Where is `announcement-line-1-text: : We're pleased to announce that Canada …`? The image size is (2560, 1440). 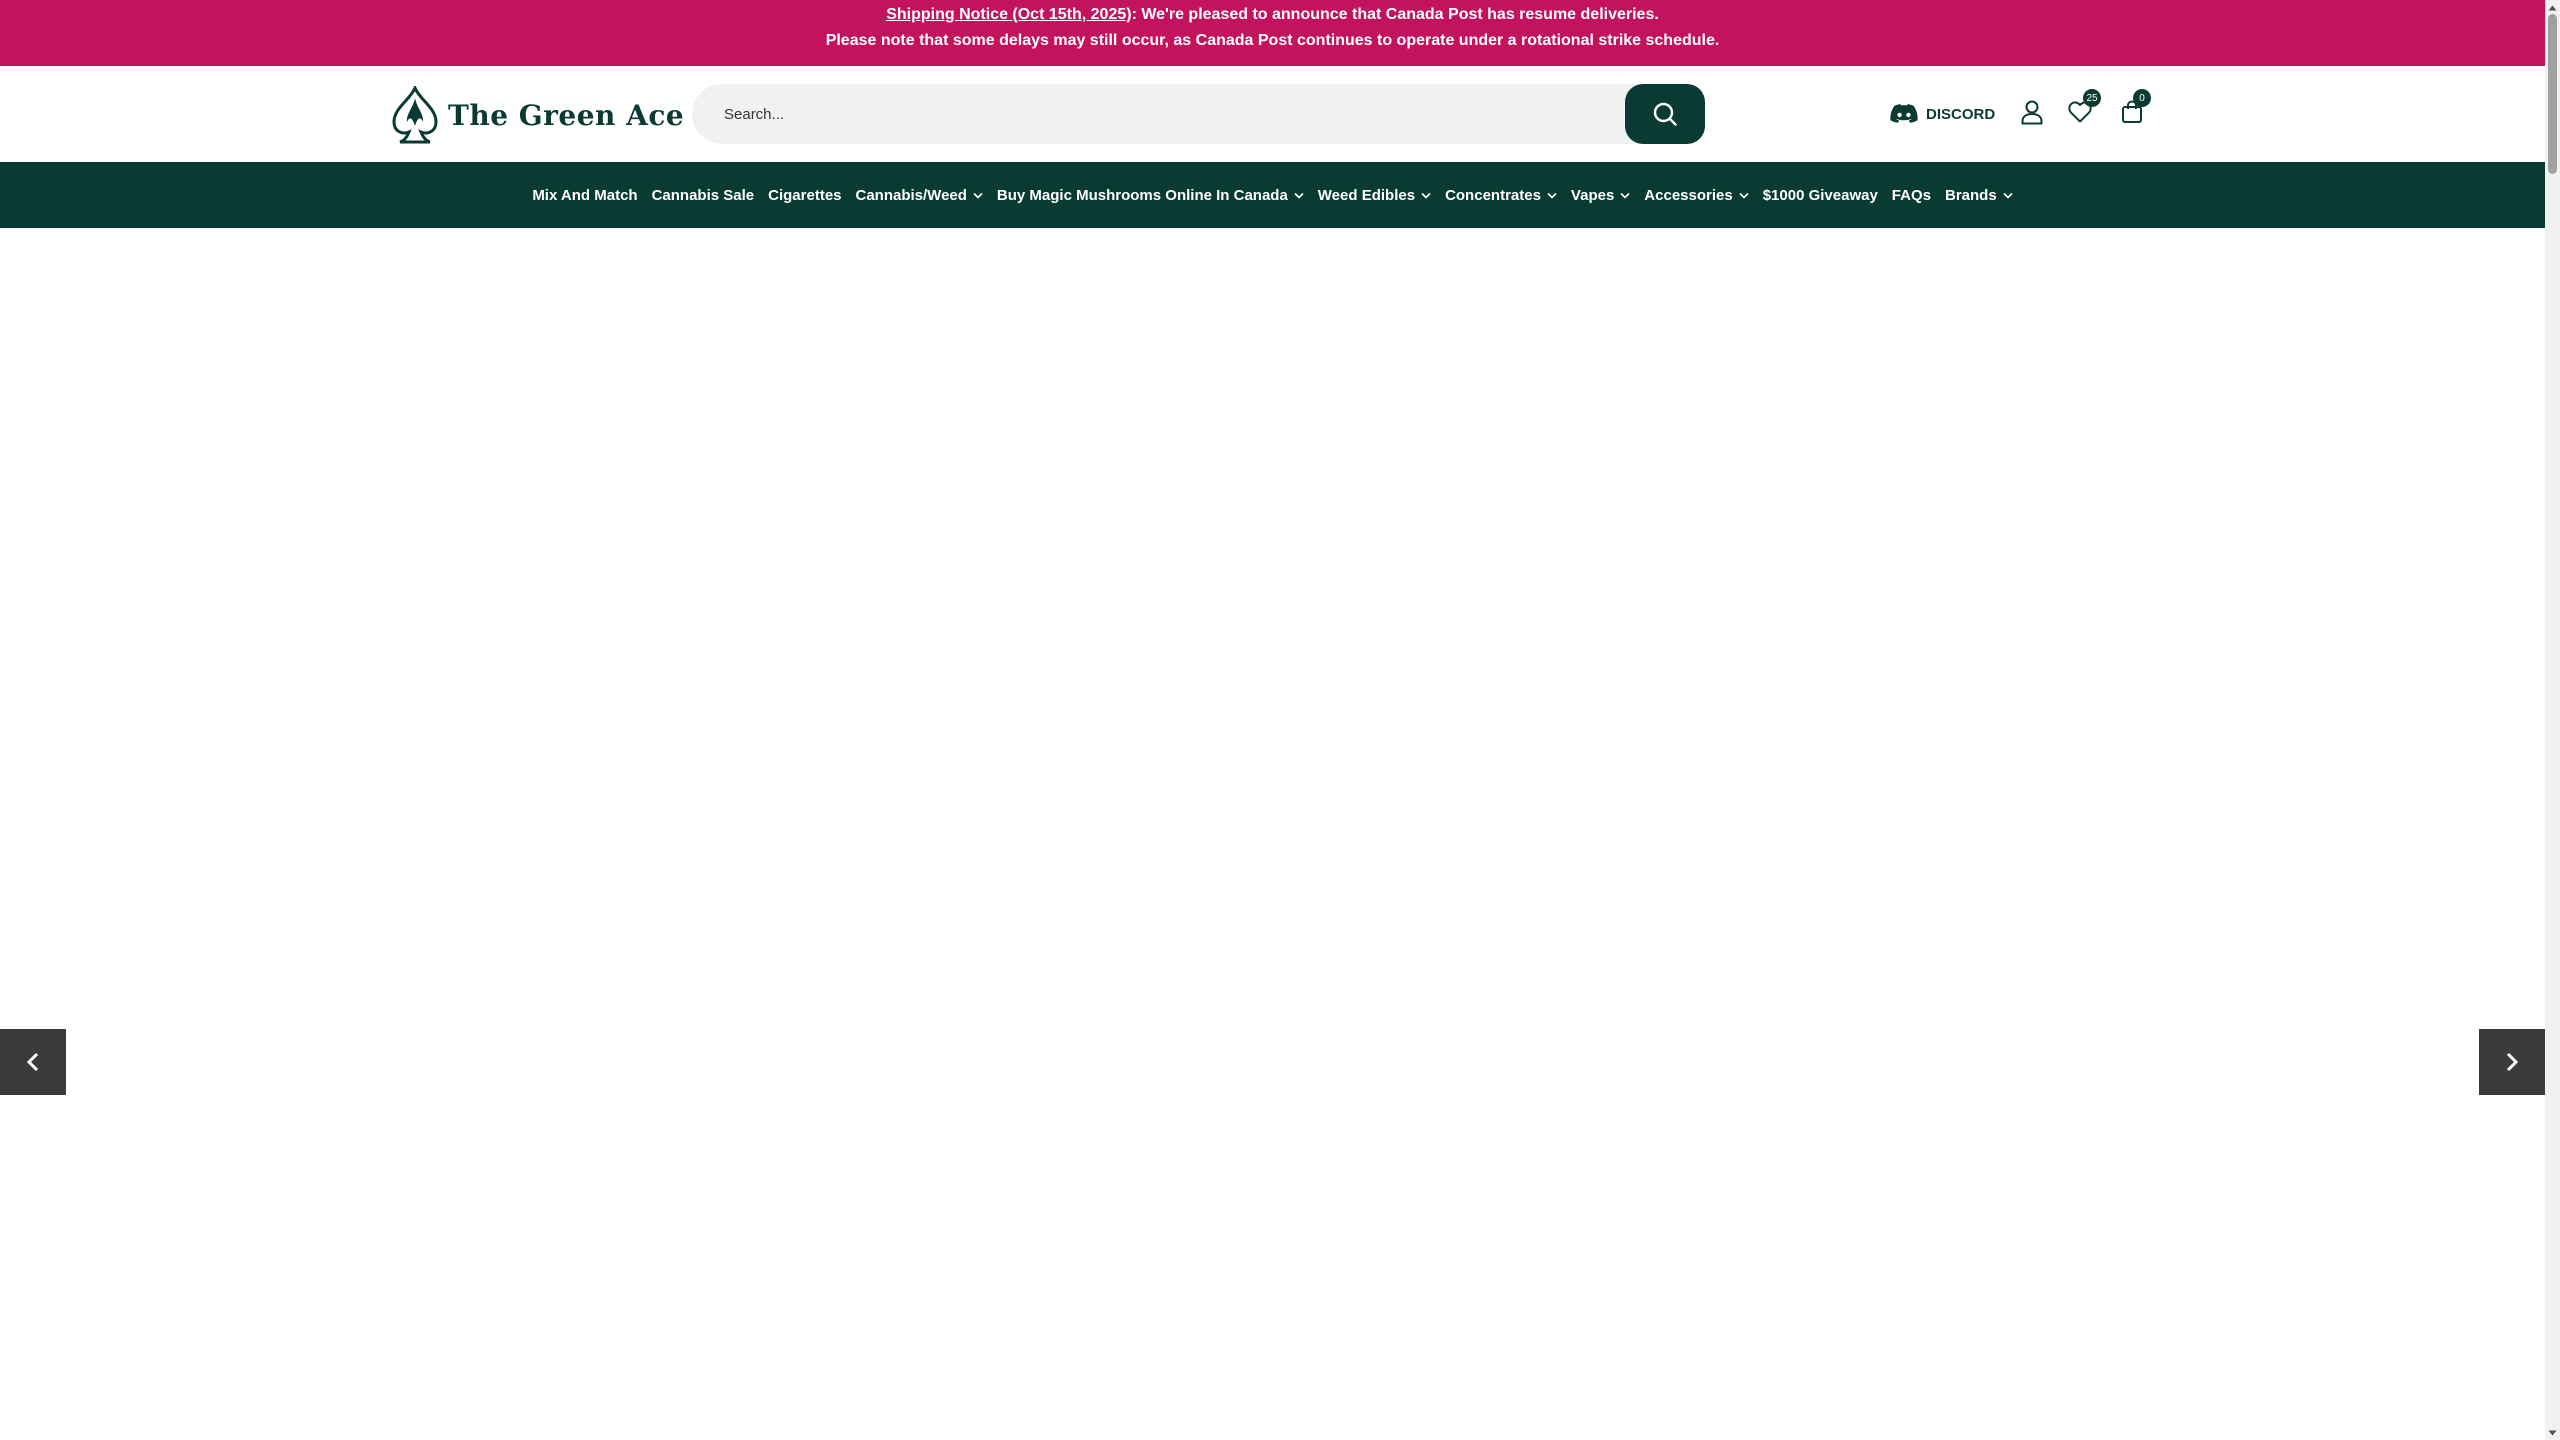 announcement-line-1-text: : We're pleased to announce that Canada … is located at coordinates (1395, 14).